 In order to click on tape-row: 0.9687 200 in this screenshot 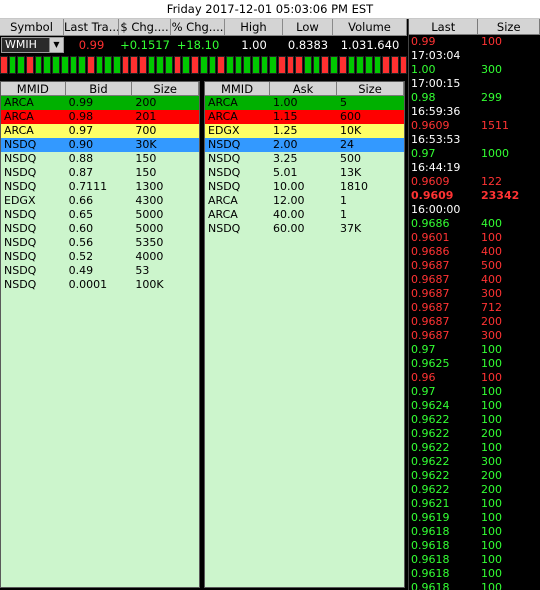, I will do `click(474, 322)`.